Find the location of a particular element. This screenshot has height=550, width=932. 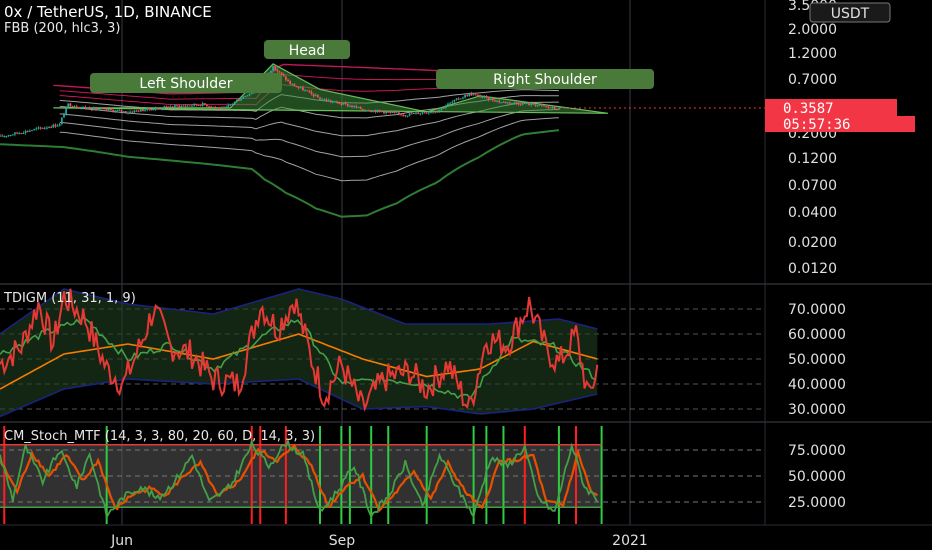

annotation-left-shoulder: Left Shoulder is located at coordinates (186, 83).